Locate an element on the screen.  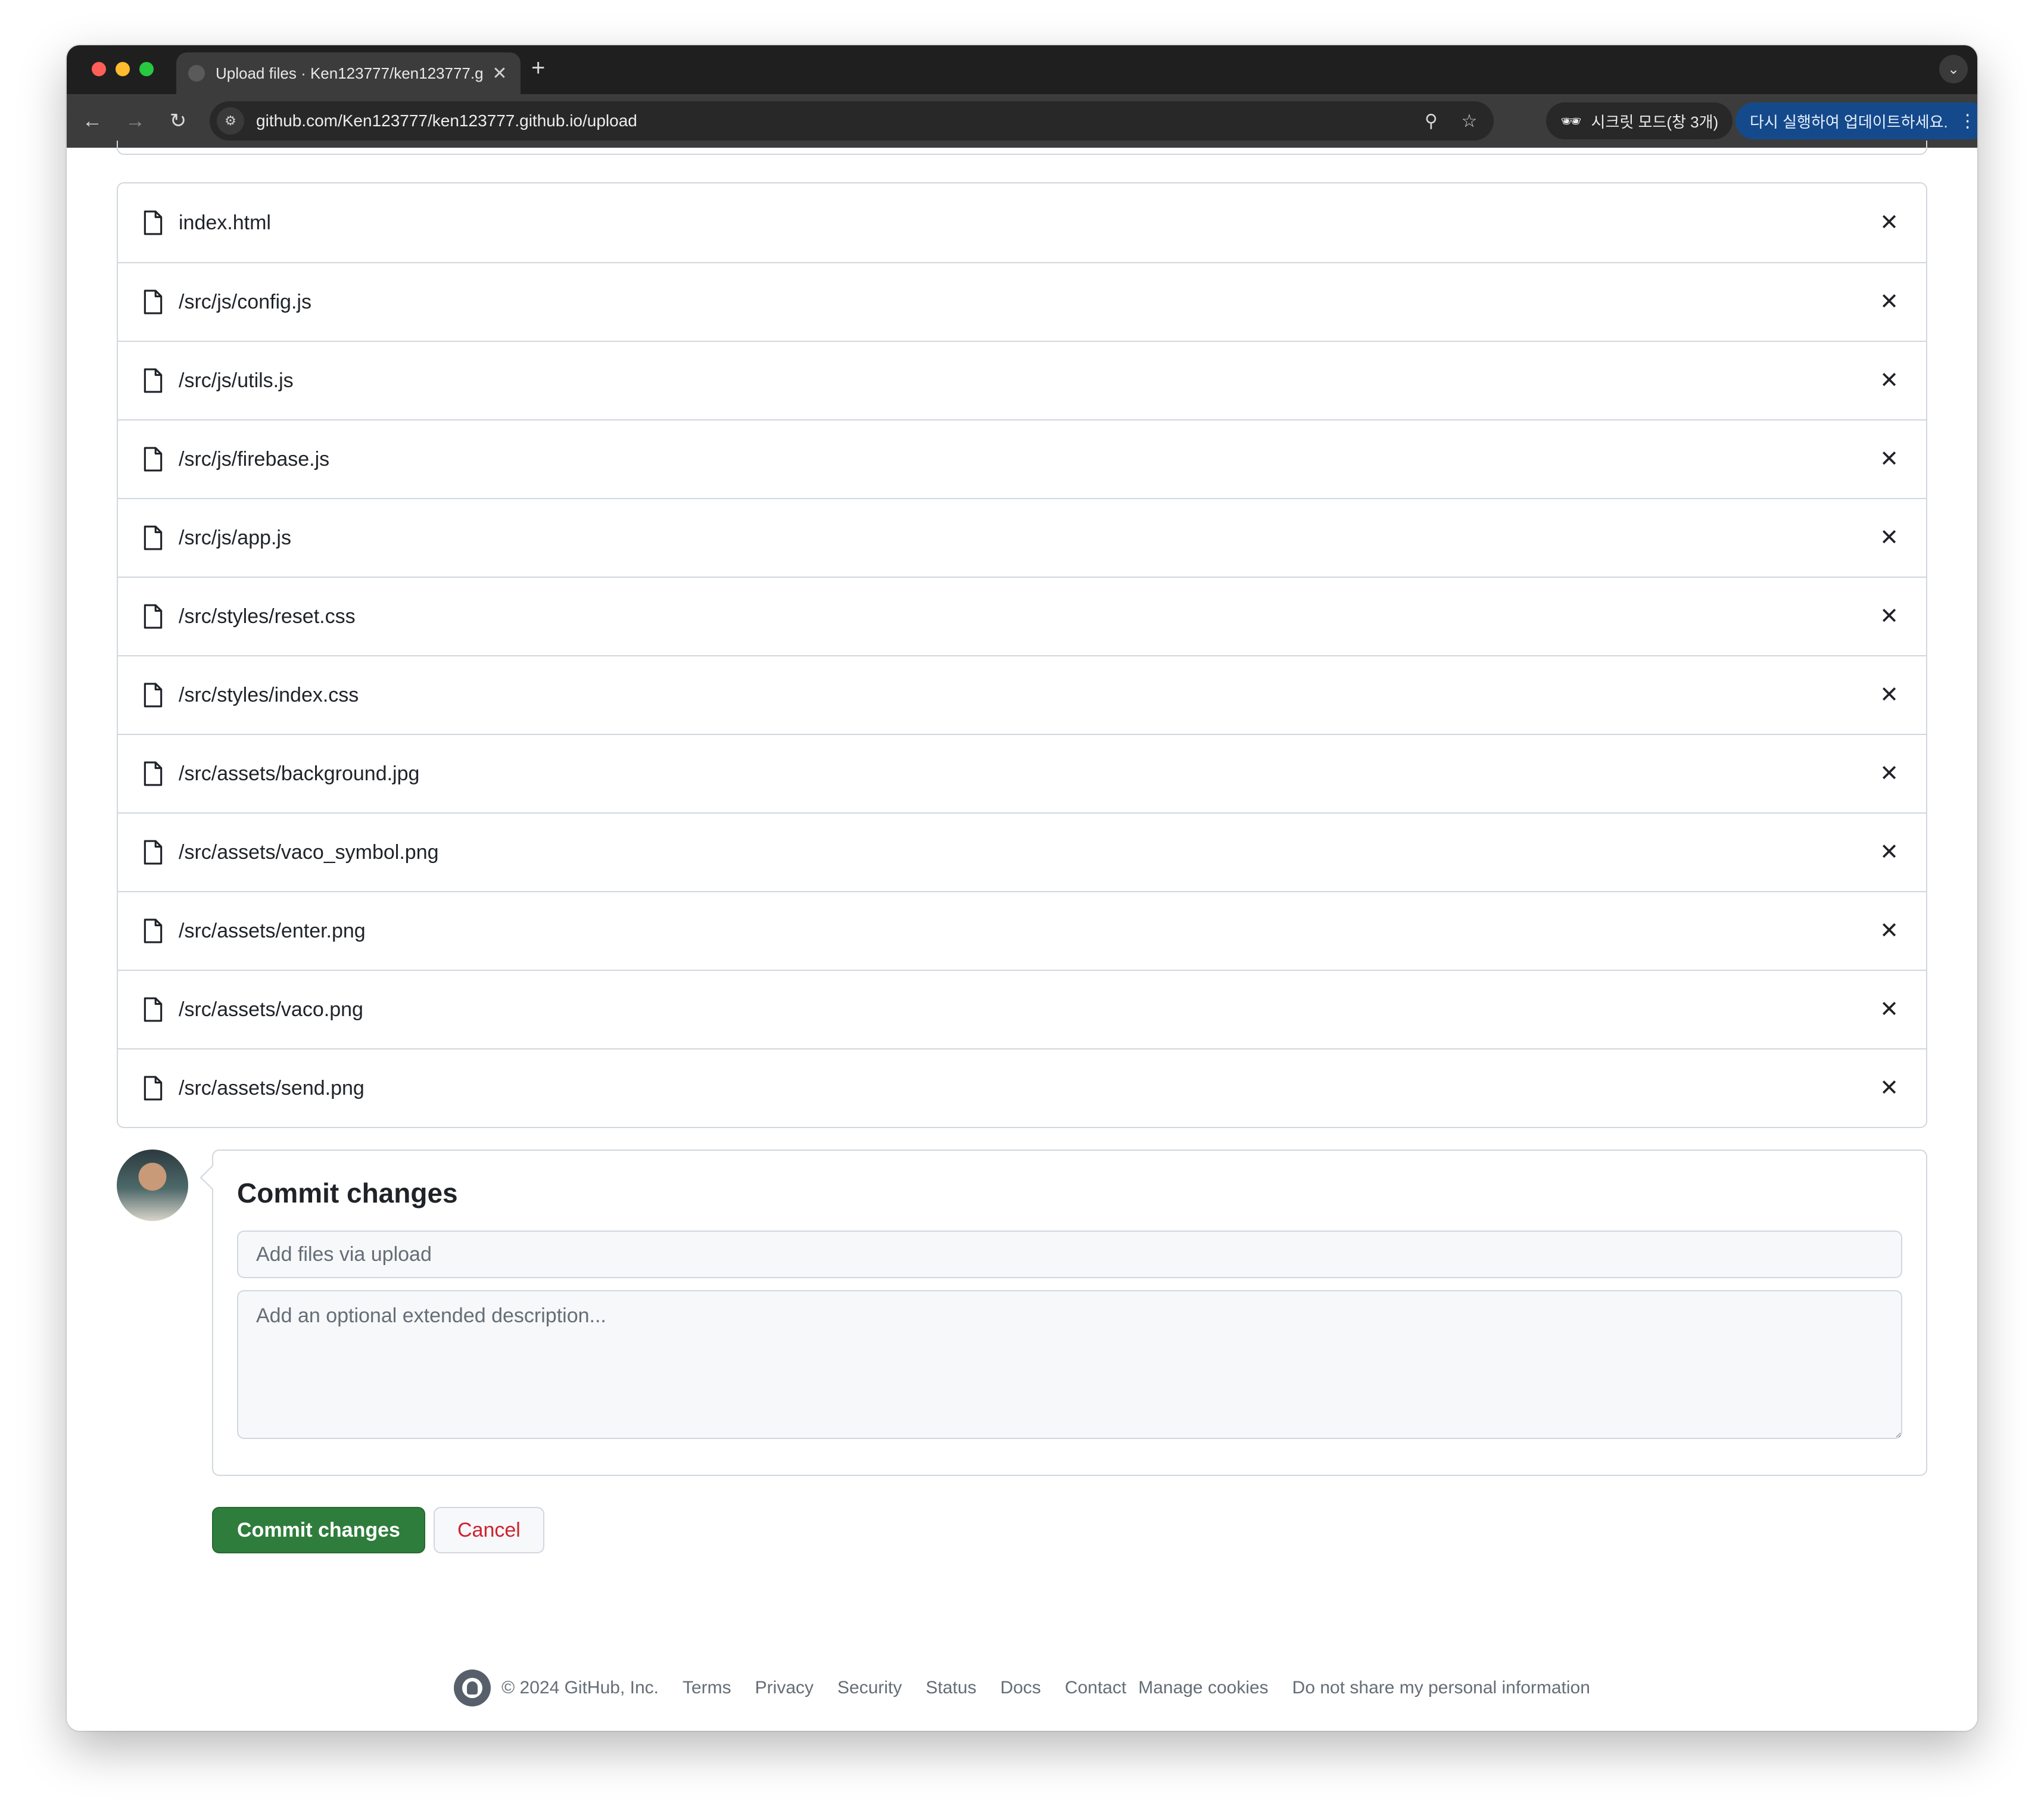
file-row: /src/js/firebase.js ✕ is located at coordinates (1022, 458).